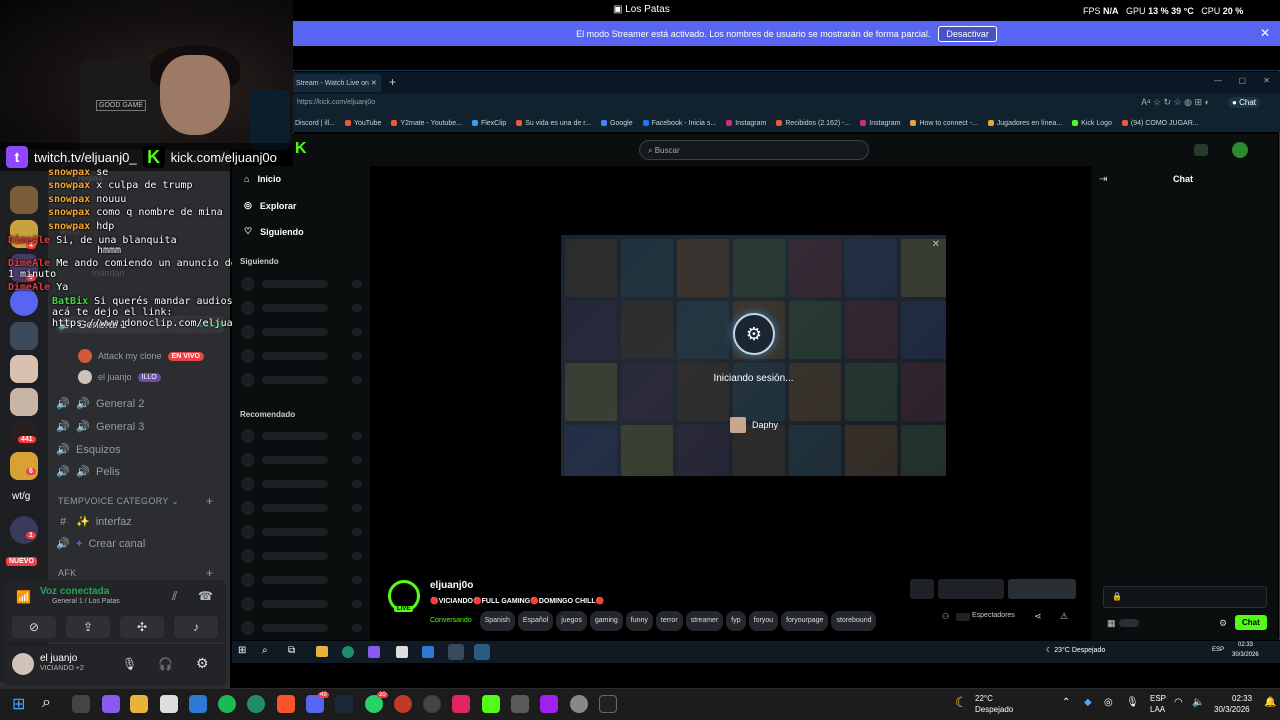 Image resolution: width=1280 pixels, height=720 pixels. What do you see at coordinates (428, 652) in the screenshot?
I see `mail-icon` at bounding box center [428, 652].